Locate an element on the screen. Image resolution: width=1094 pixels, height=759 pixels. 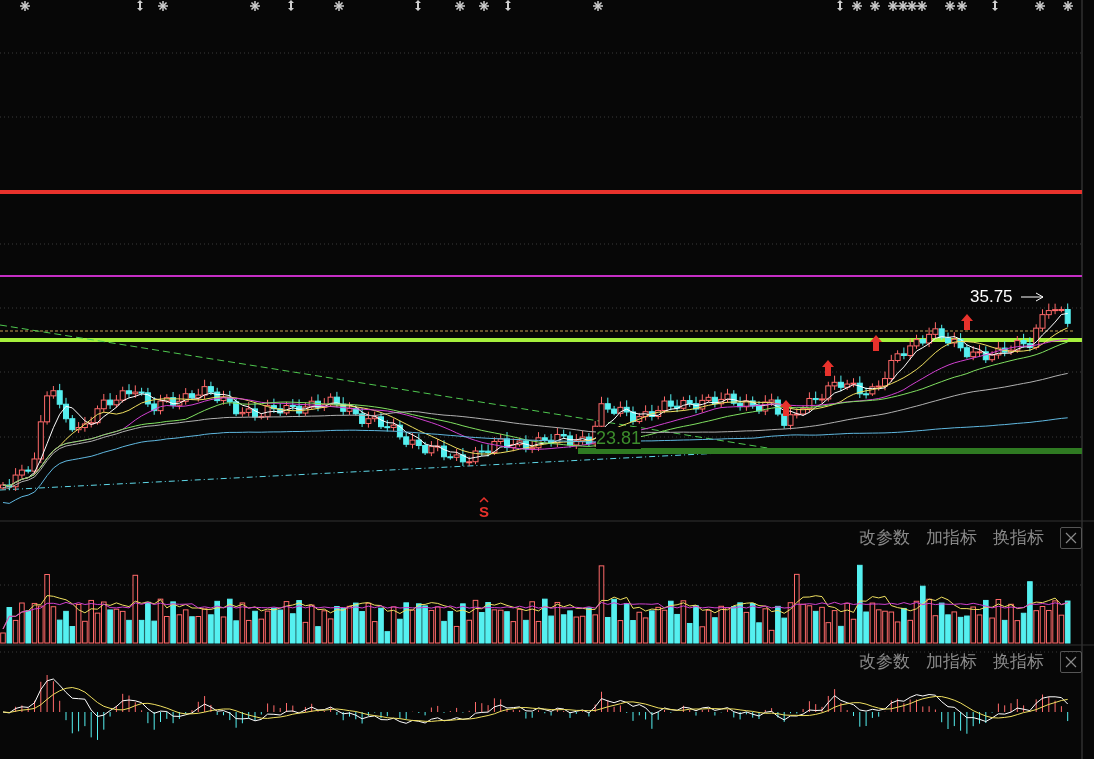
signal-marker: S is located at coordinates (484, 512).